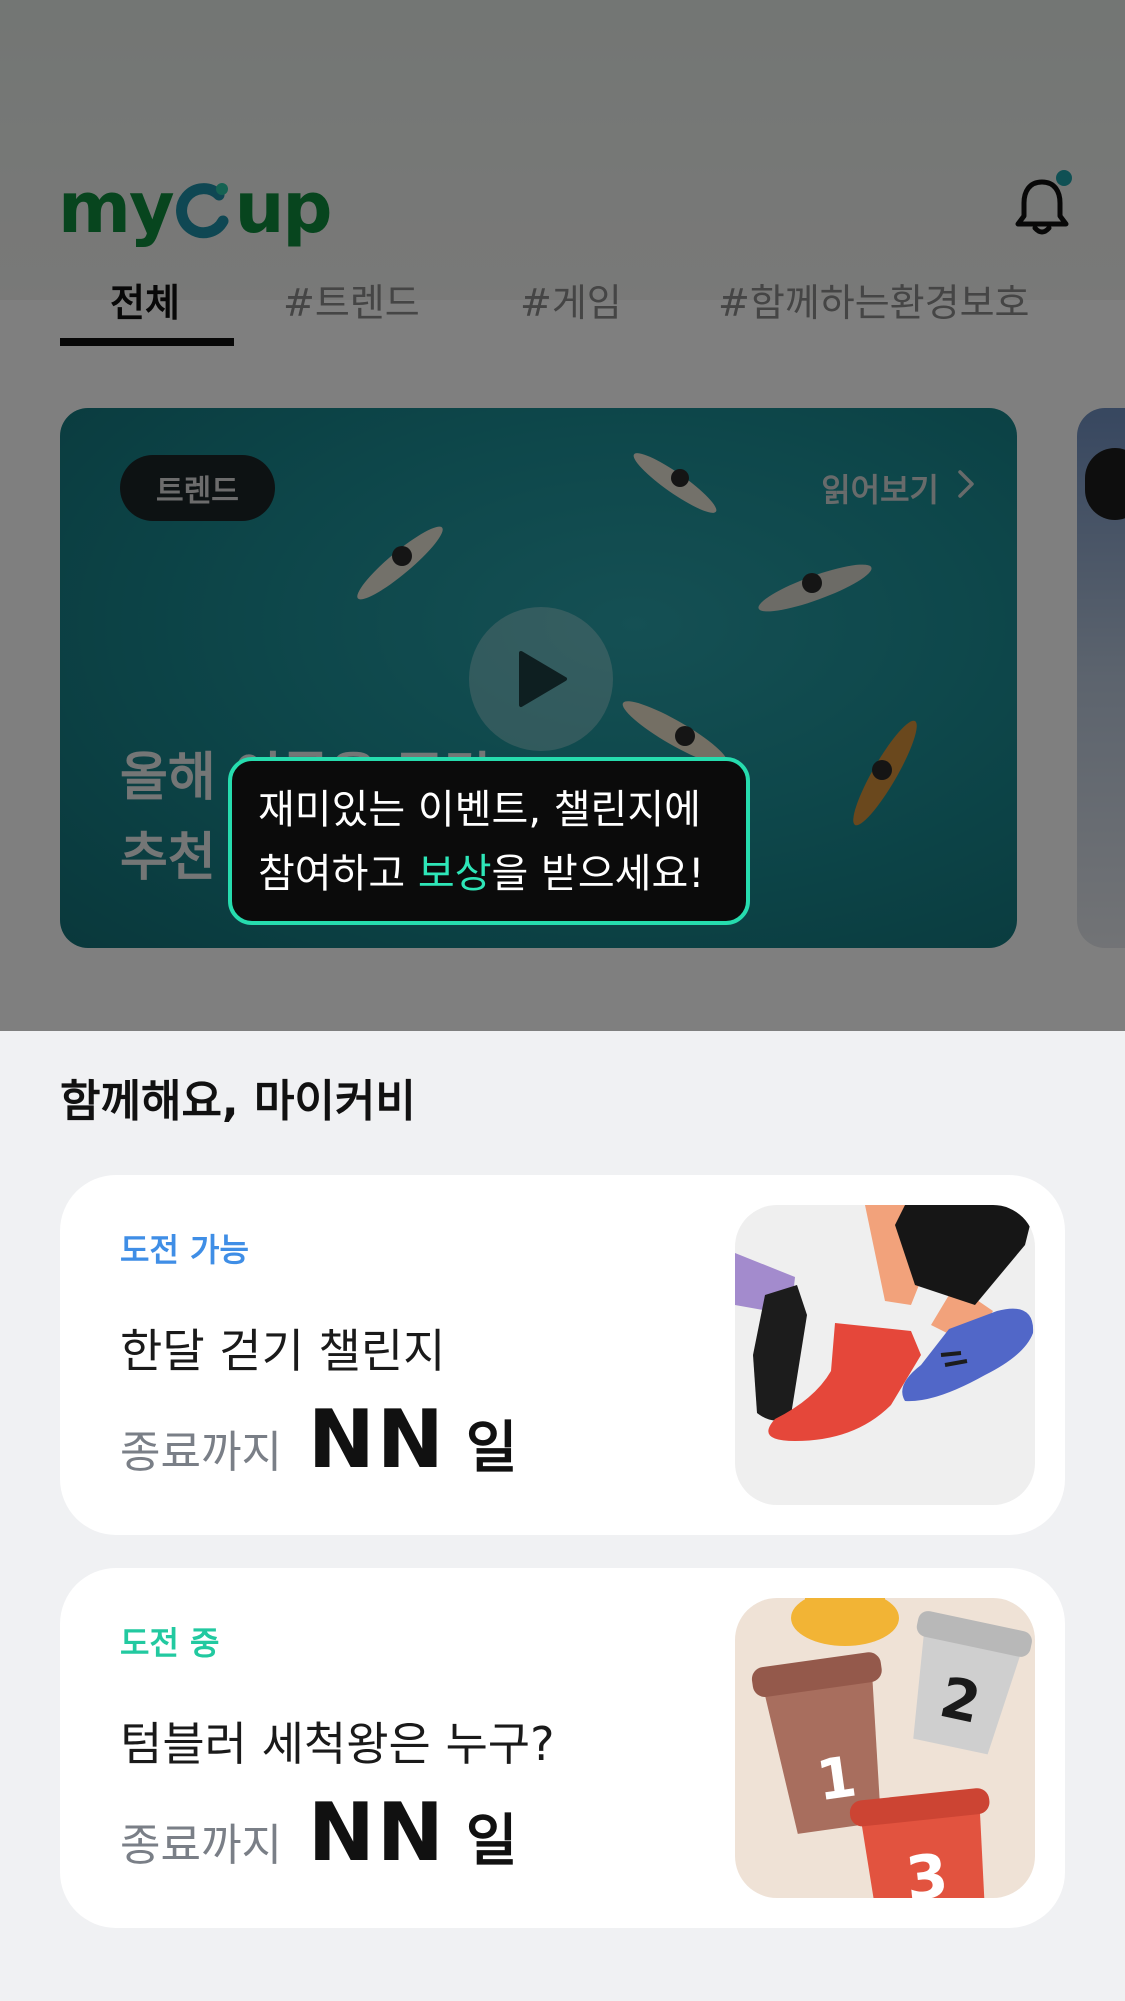 The image size is (1125, 2001). What do you see at coordinates (184, 1250) in the screenshot?
I see `challenge-status: 도전 가능` at bounding box center [184, 1250].